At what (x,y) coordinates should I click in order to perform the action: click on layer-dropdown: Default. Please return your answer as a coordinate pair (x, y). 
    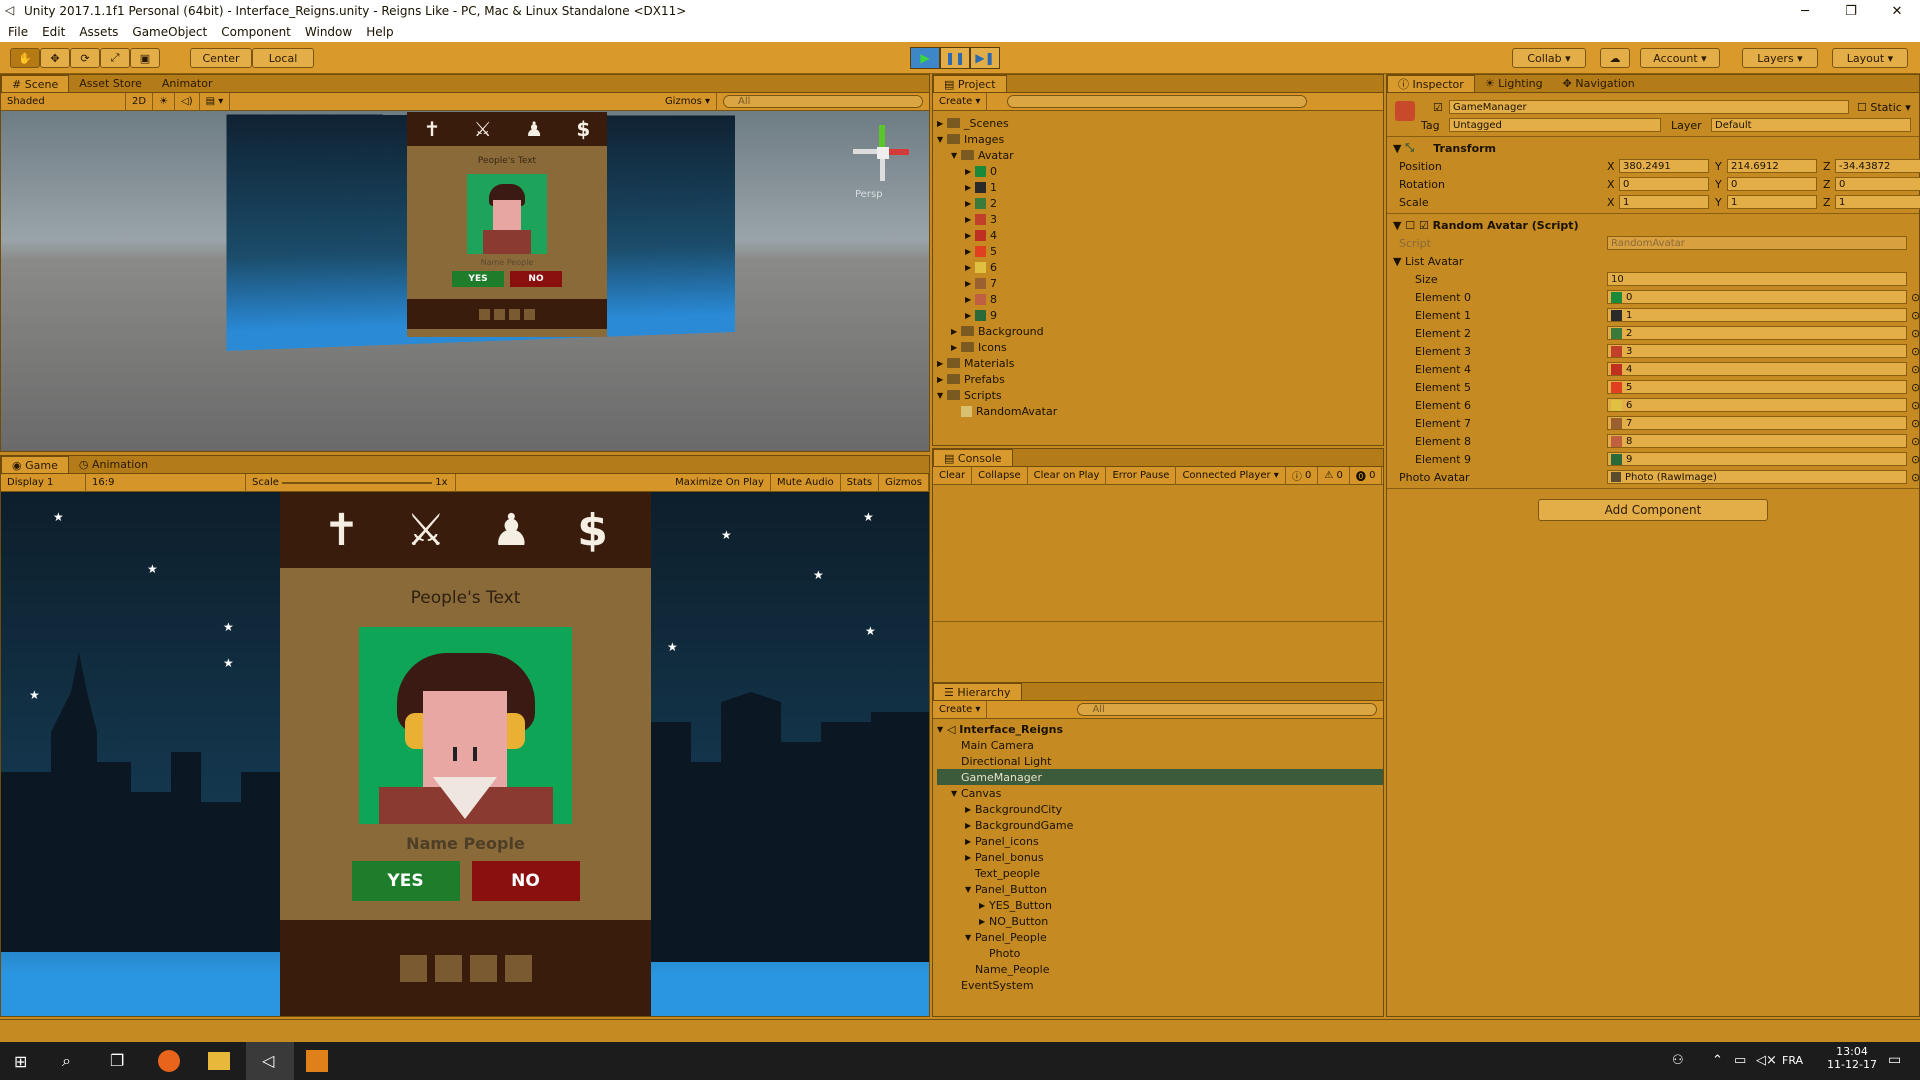
    Looking at the image, I should click on (1811, 125).